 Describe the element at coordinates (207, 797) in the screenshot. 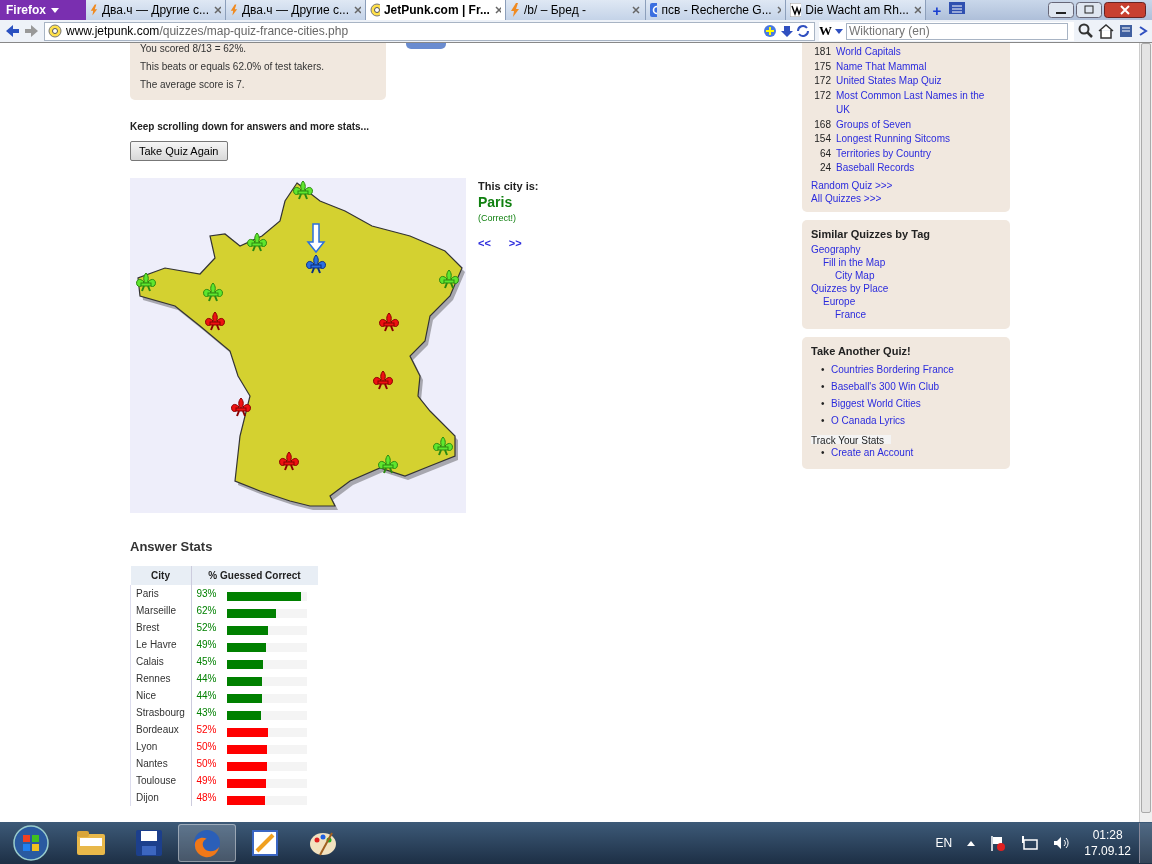

I see `percent-text: 48%` at that location.